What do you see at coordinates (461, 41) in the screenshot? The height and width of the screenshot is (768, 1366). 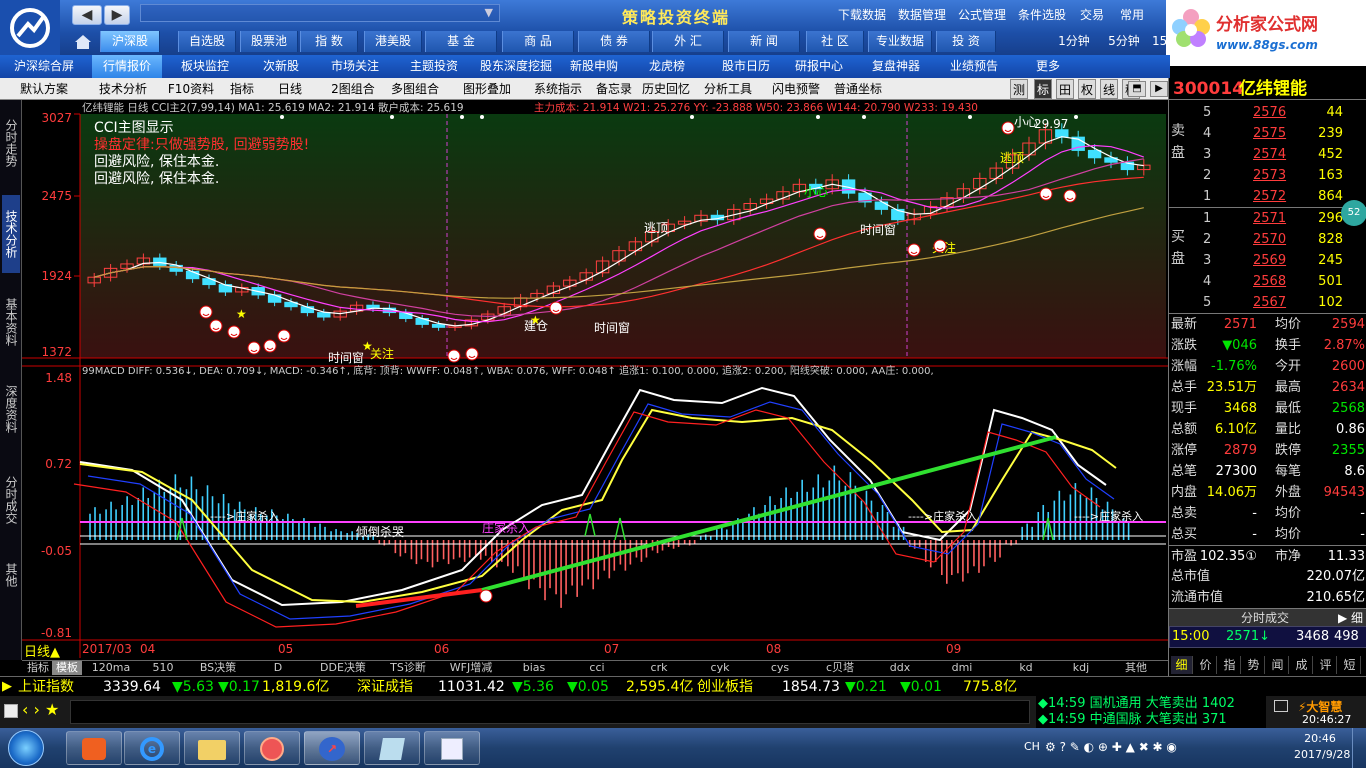 I see `market-tab: 基 金` at bounding box center [461, 41].